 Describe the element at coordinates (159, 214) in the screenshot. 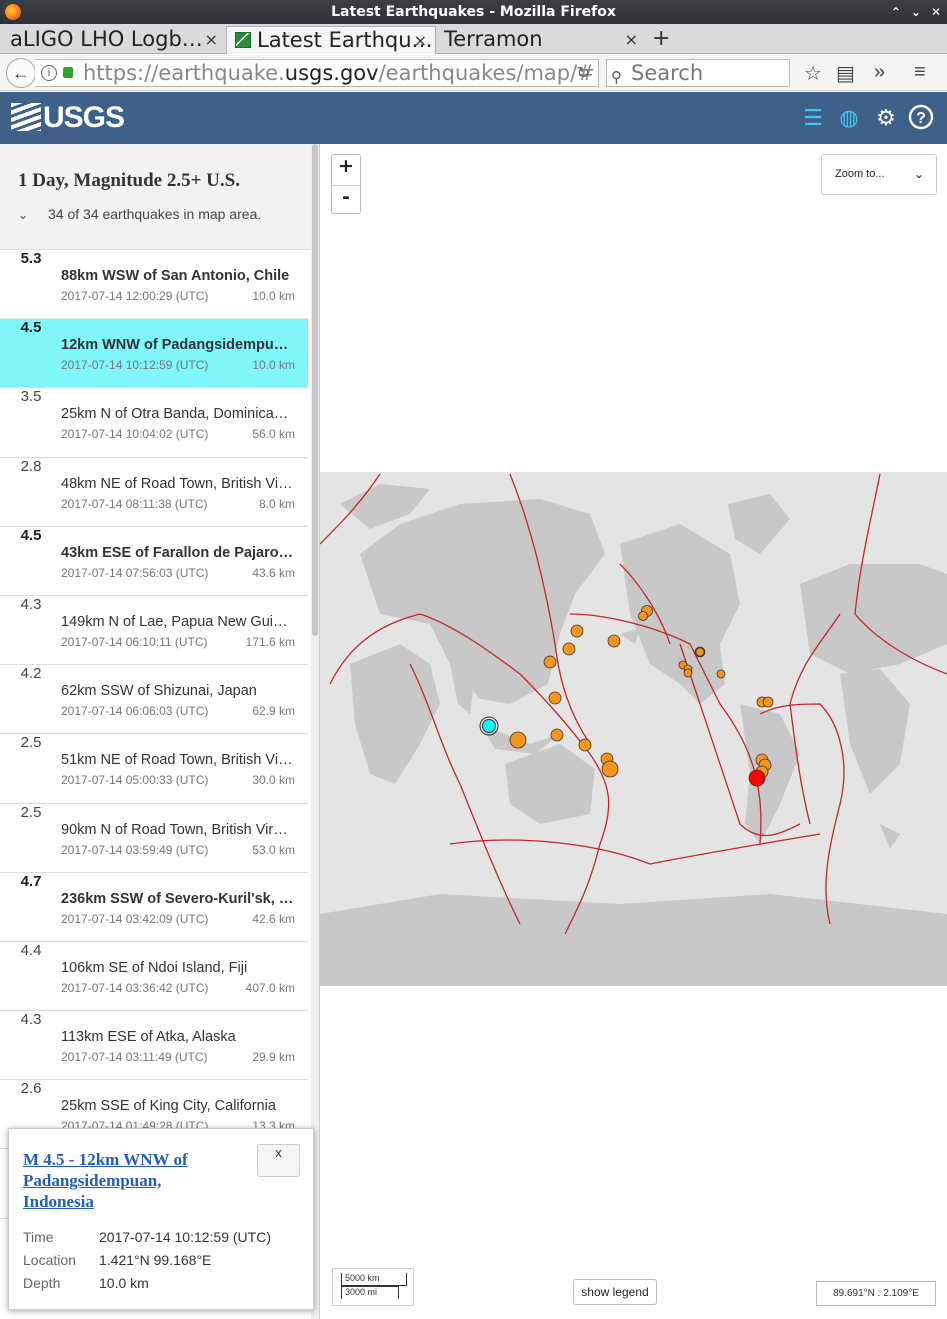

I see `list-count: ⌄ 34 of 34 earthquakes in map area.` at that location.